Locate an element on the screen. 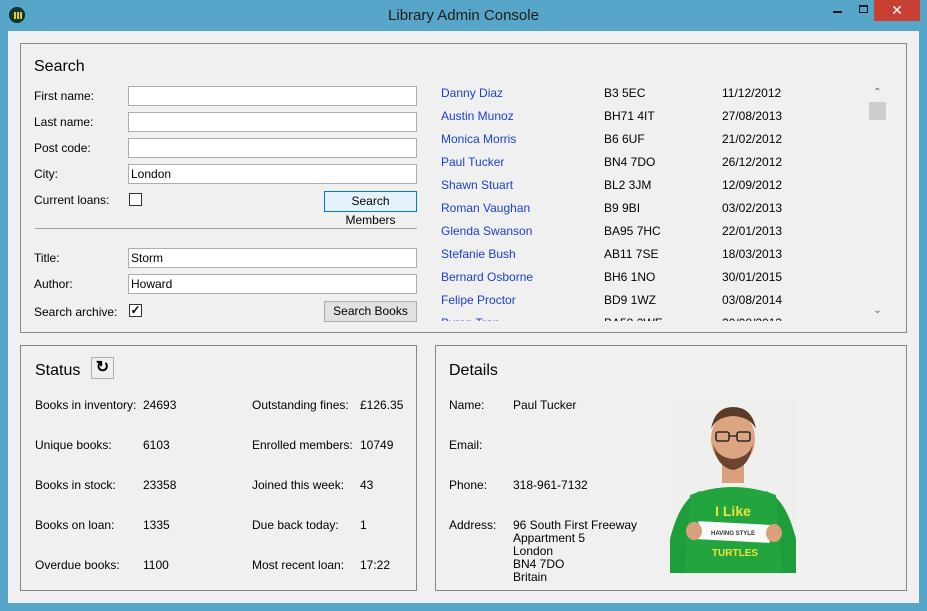  member-date: 12/09/2012 is located at coordinates (752, 185).